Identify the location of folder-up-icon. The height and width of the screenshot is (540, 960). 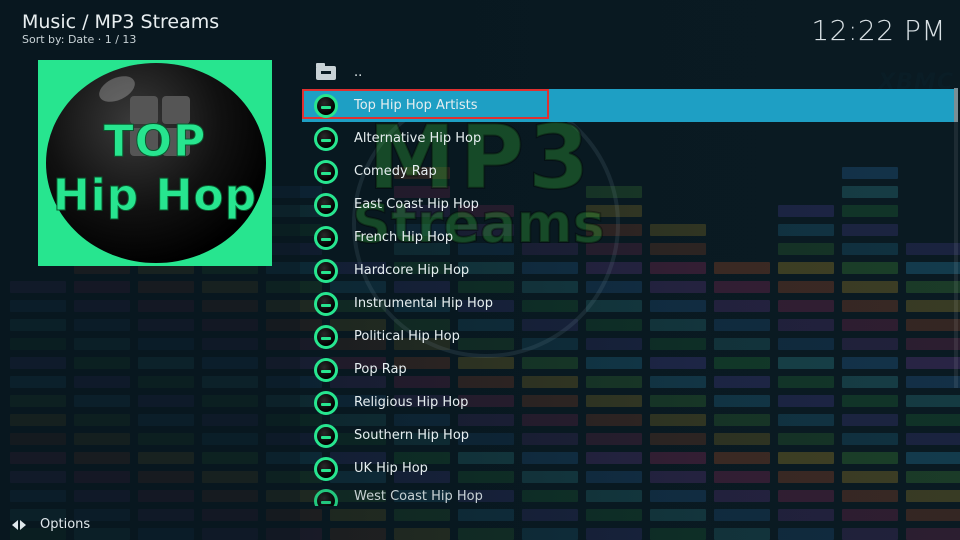
(326, 71).